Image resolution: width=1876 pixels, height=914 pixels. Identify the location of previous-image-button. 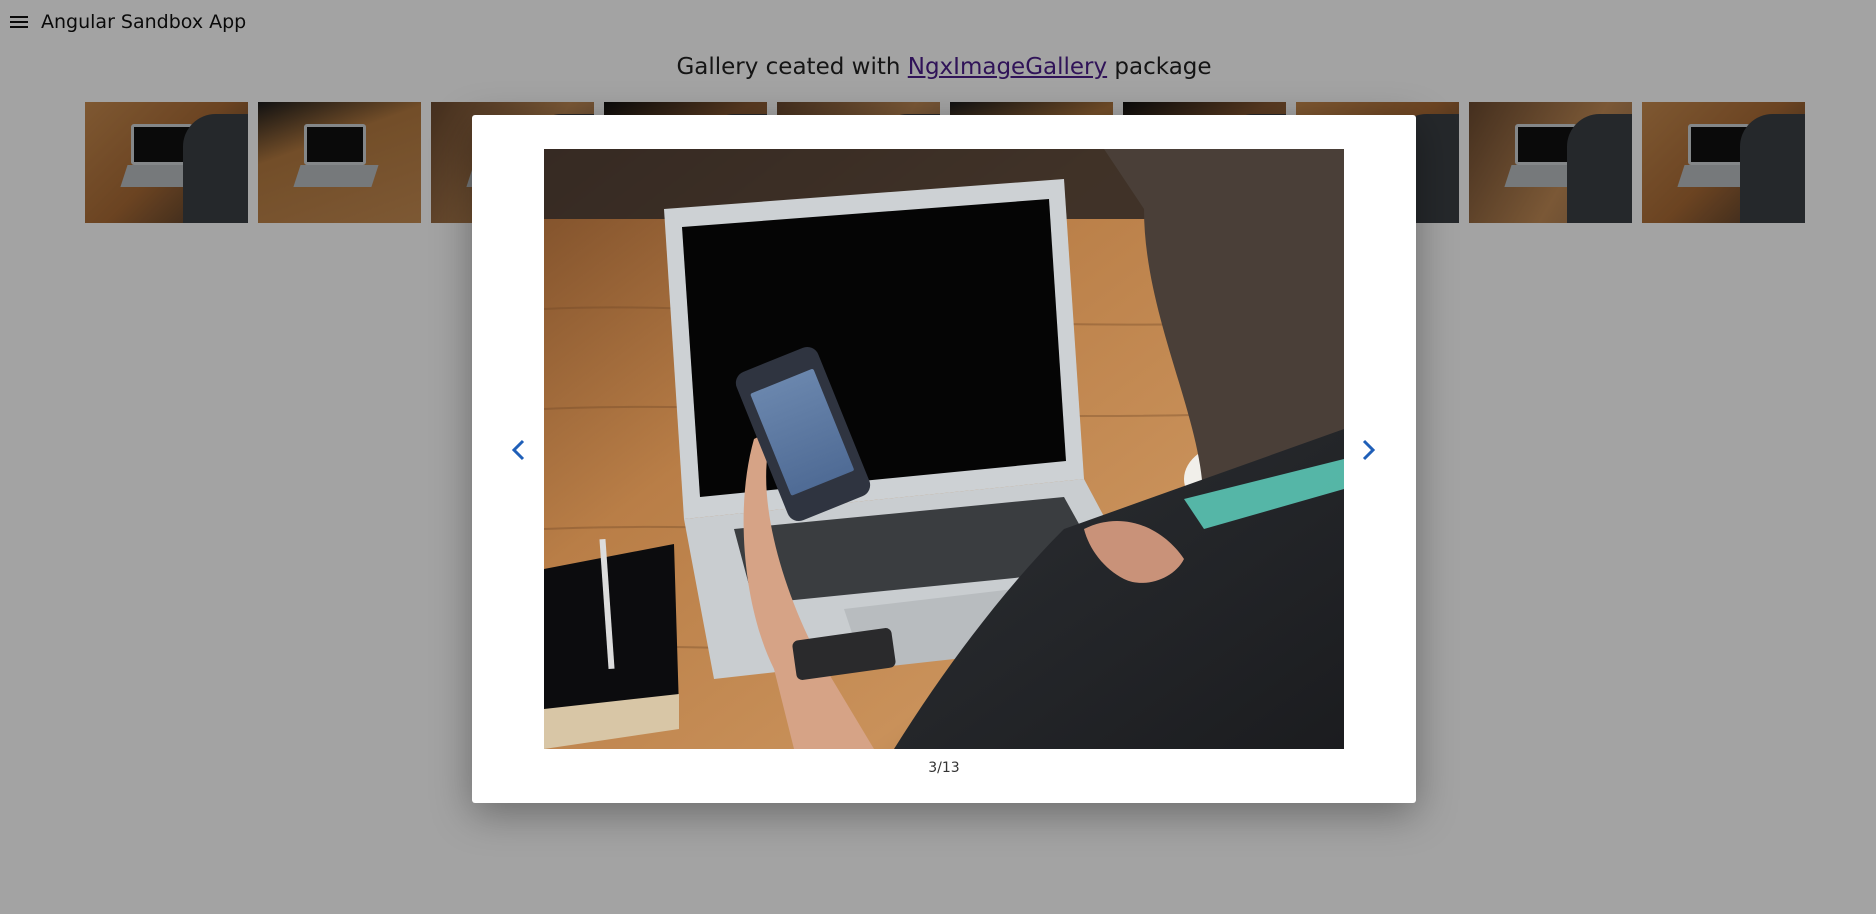
(519, 450).